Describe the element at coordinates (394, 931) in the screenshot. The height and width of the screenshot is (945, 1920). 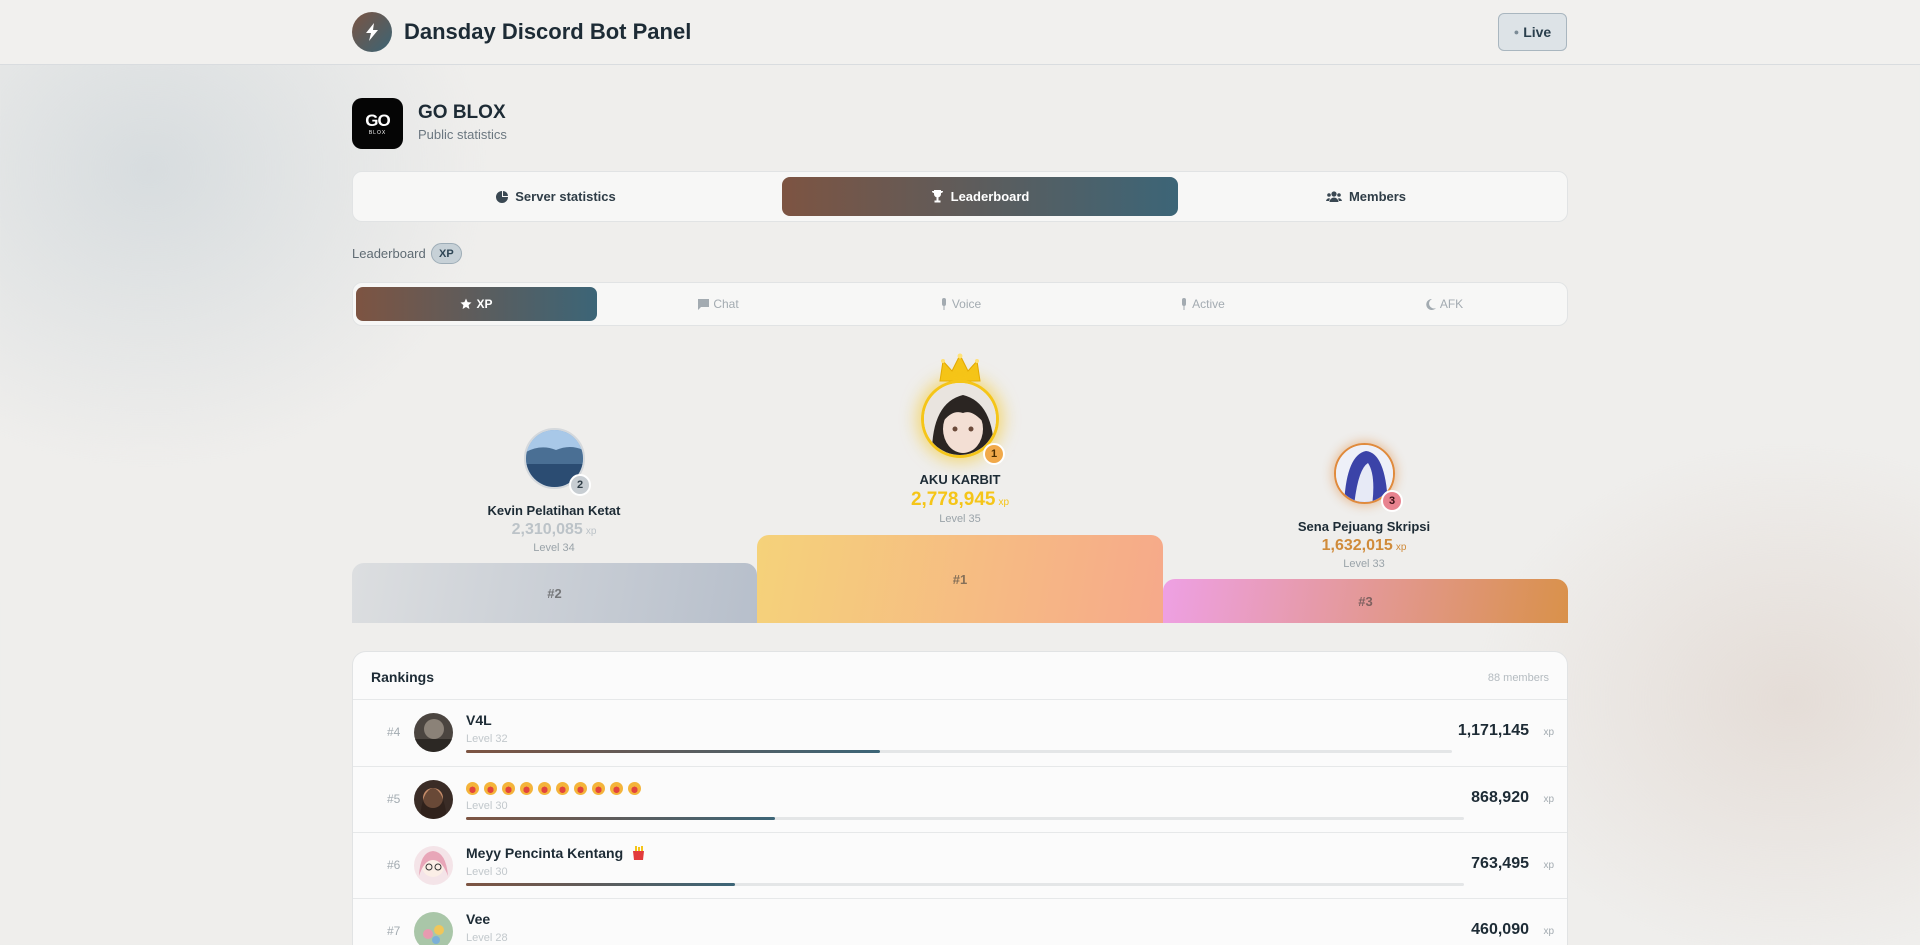
I see `rank-position: #7` at that location.